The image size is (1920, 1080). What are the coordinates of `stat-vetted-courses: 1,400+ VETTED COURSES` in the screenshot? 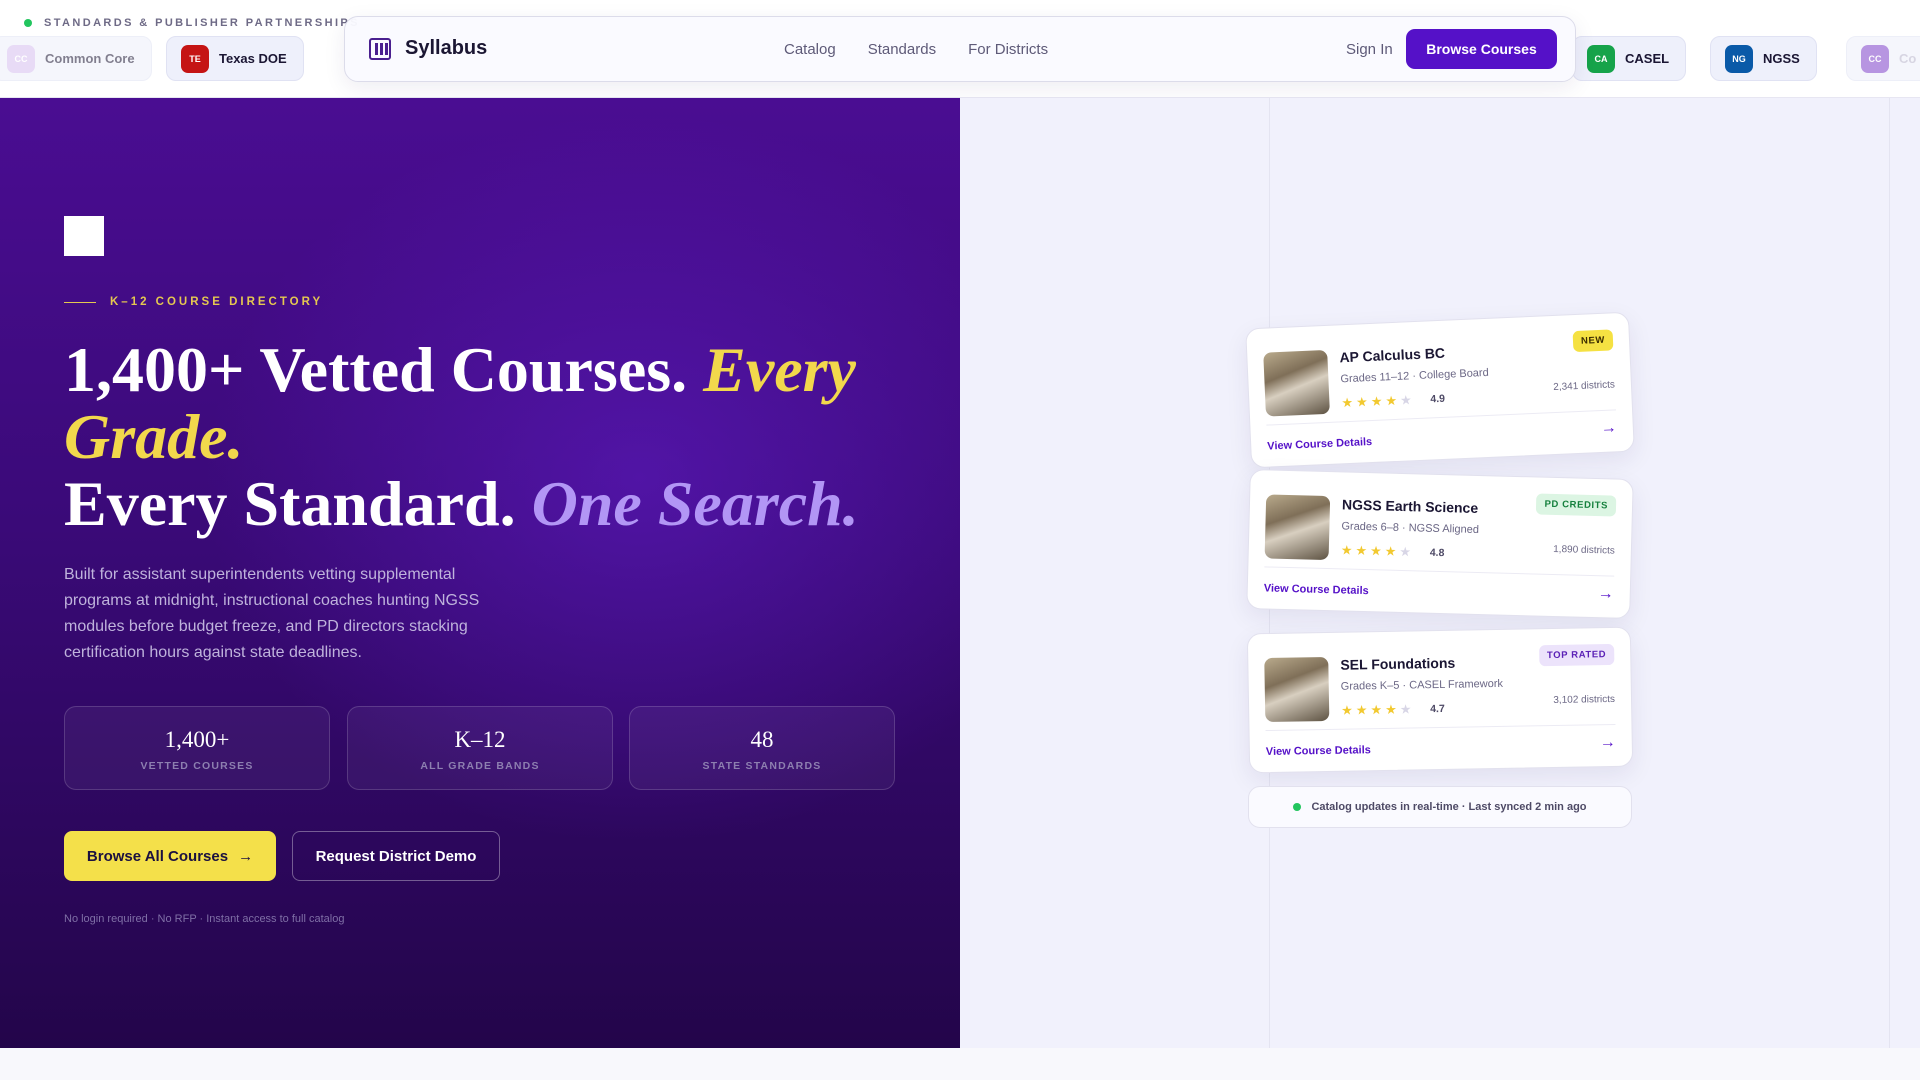 It's located at (197, 748).